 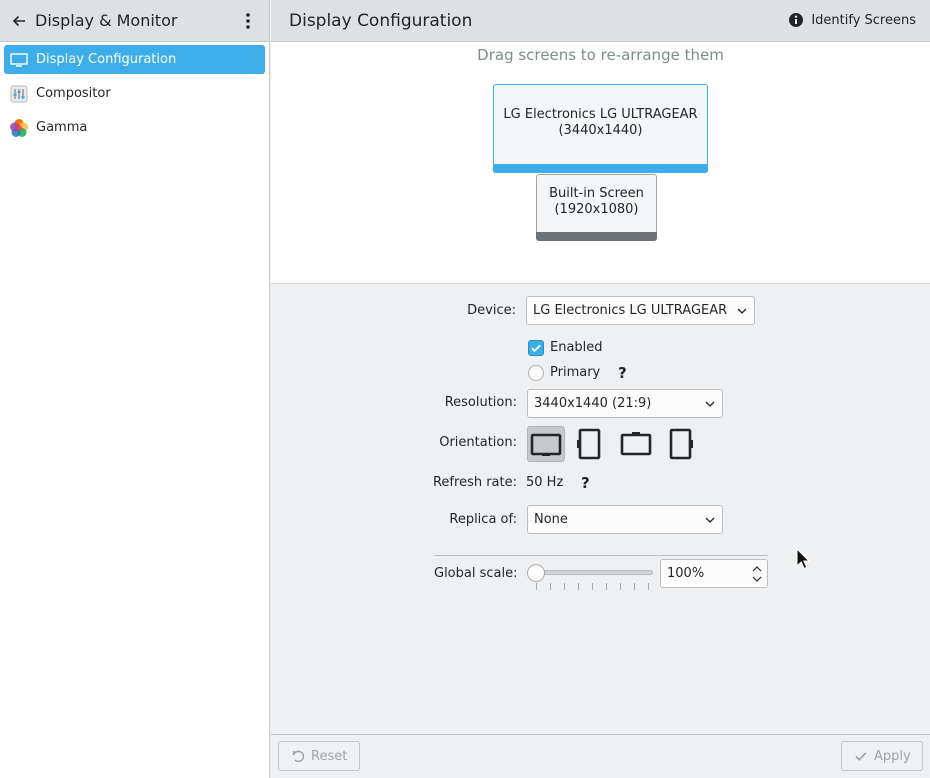 I want to click on sidebar-list: Display Configuration Compositor Gamma, so click(x=134, y=96).